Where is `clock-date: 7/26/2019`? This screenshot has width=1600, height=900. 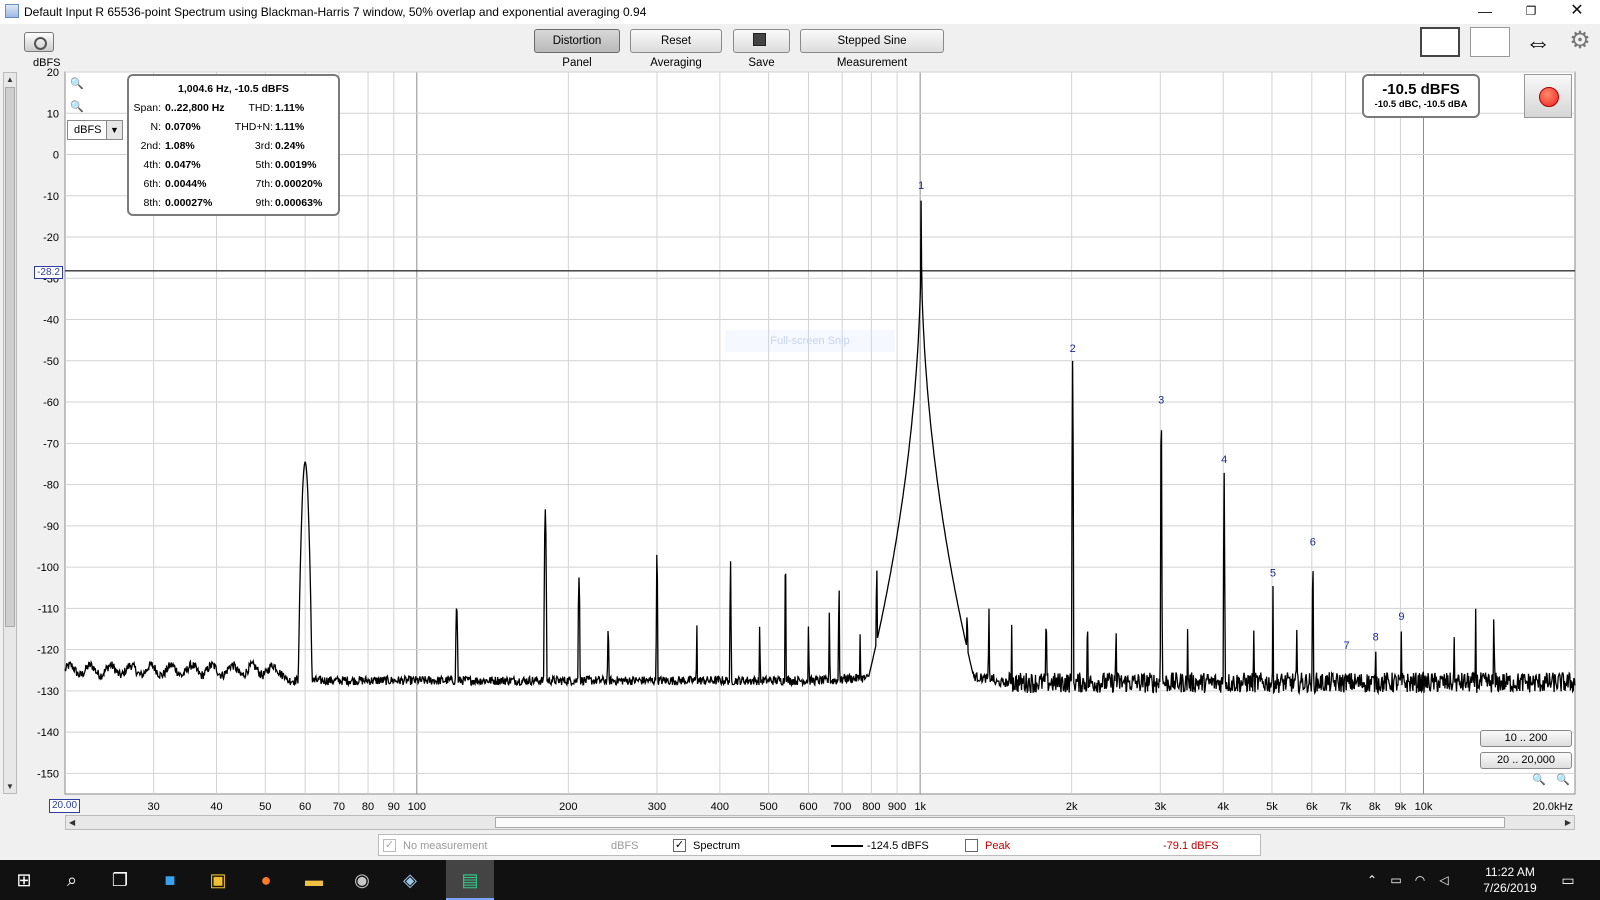
clock-date: 7/26/2019 is located at coordinates (1510, 888).